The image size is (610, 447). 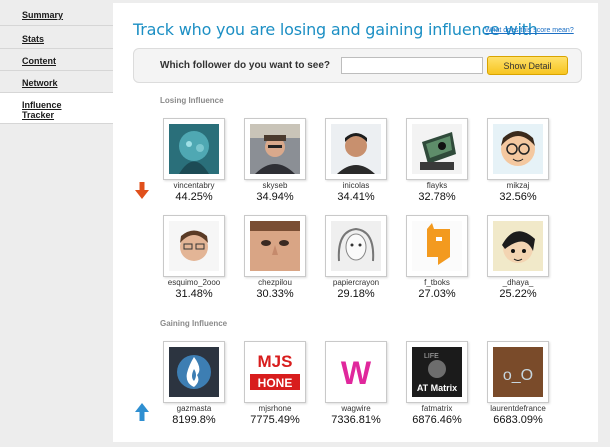 What do you see at coordinates (194, 323) in the screenshot?
I see `gaining-influence-heading: Gaining Influence` at bounding box center [194, 323].